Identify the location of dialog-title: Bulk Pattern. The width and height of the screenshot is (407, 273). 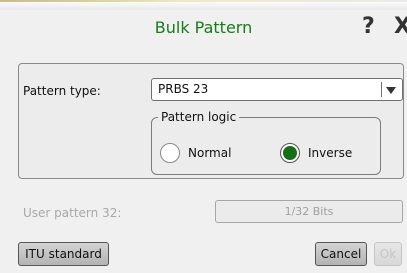
(203, 27).